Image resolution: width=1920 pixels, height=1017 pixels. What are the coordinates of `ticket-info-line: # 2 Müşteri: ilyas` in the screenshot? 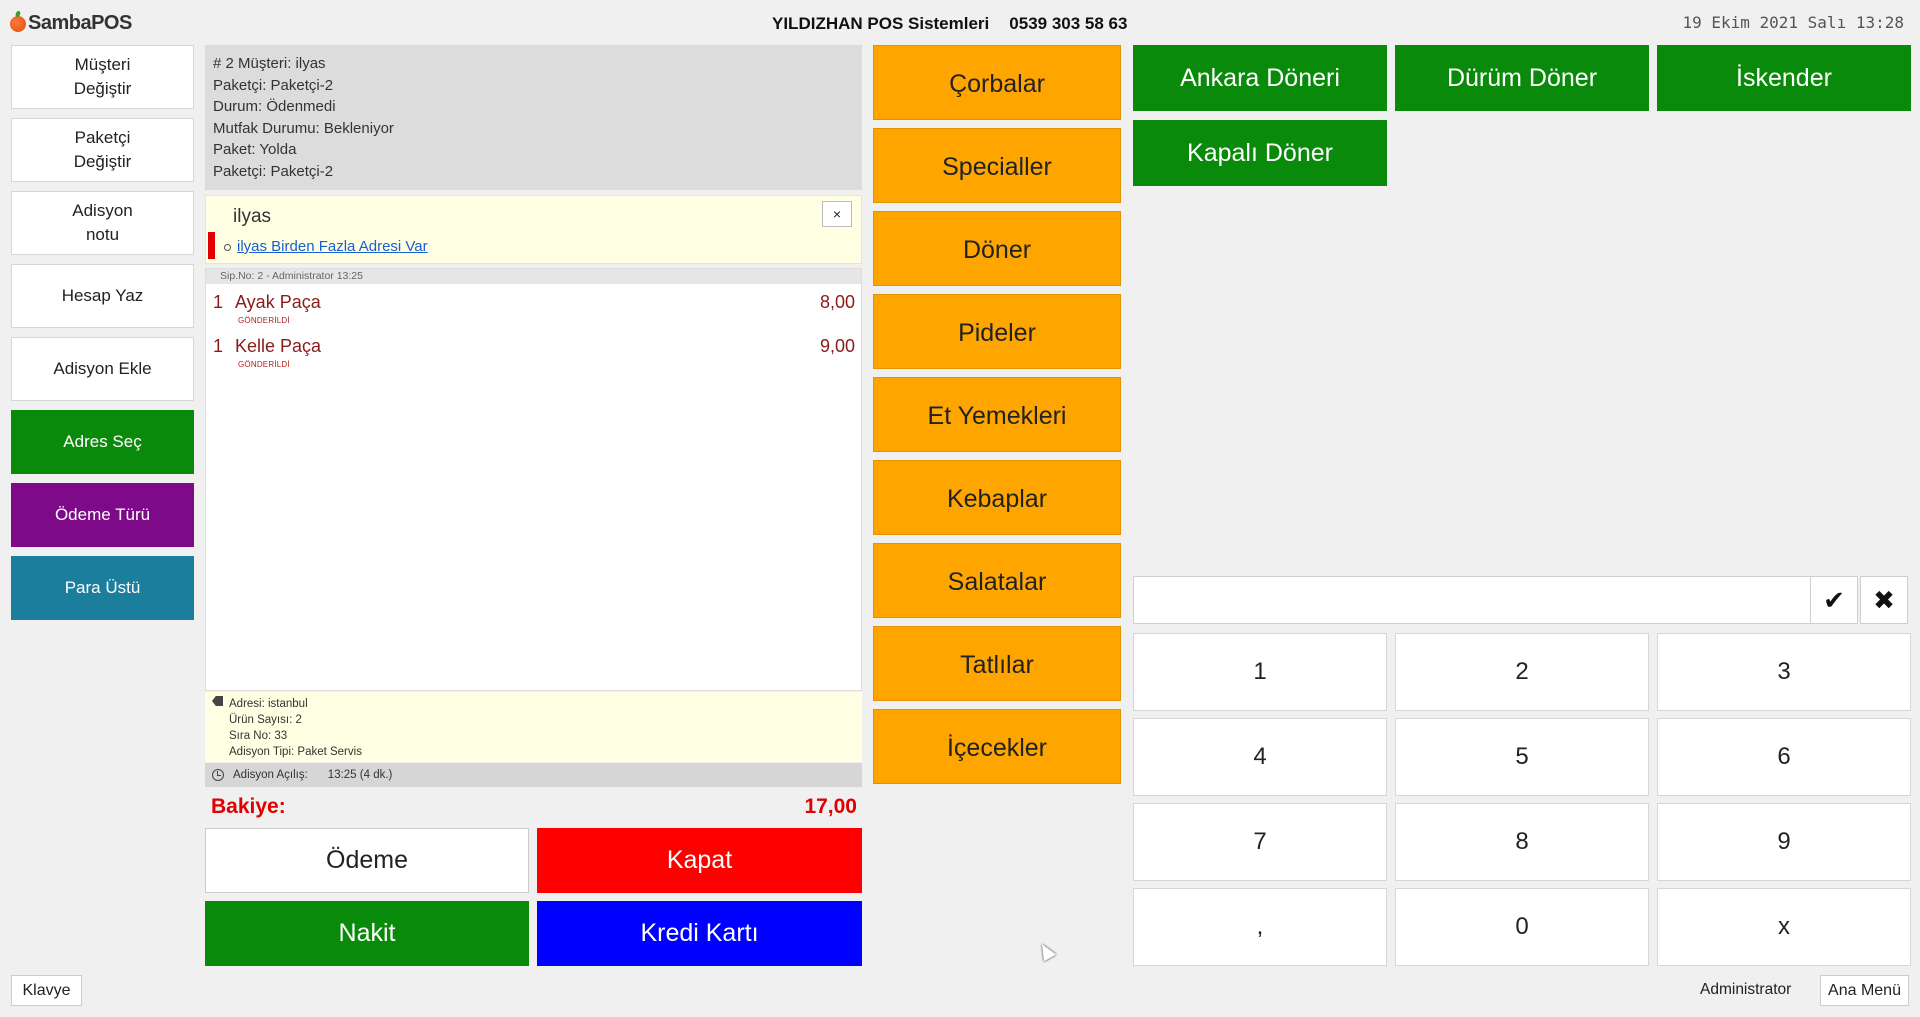 It's located at (269, 63).